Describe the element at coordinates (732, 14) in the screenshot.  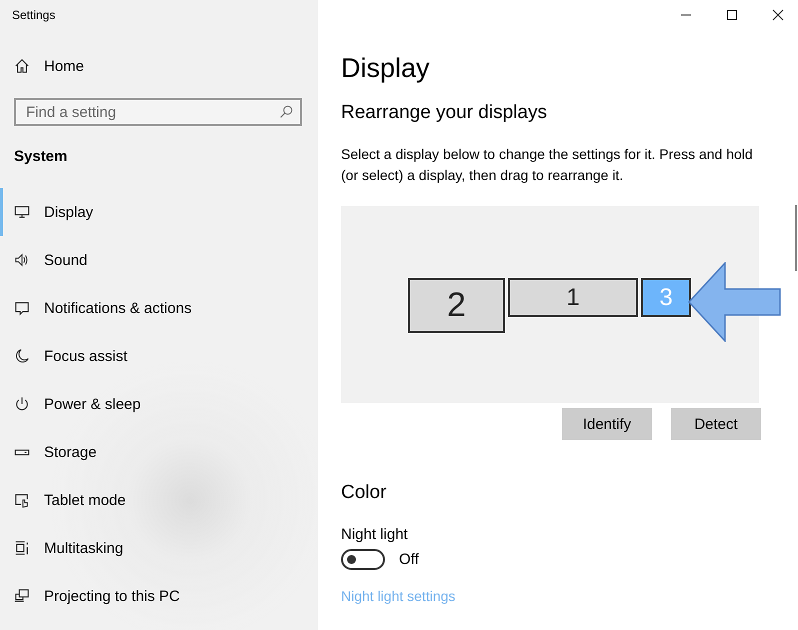
I see `maximize-icon` at that location.